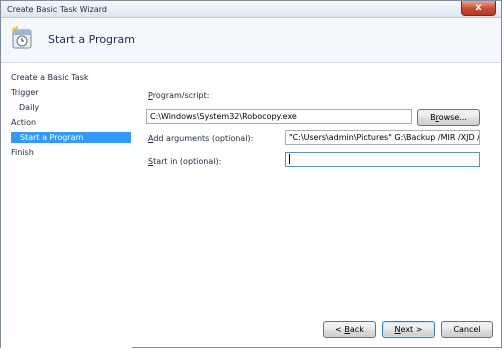  What do you see at coordinates (201, 138) in the screenshot?
I see `add-arguments-label: Add arguments (optional):` at bounding box center [201, 138].